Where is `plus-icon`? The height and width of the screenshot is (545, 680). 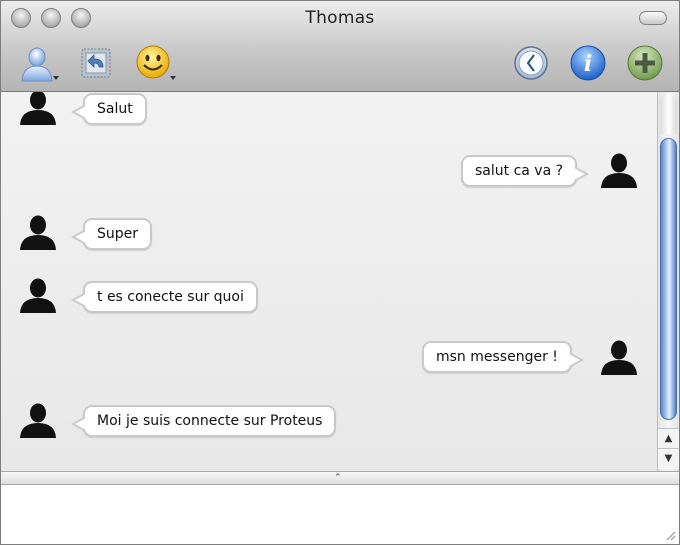
plus-icon is located at coordinates (645, 63).